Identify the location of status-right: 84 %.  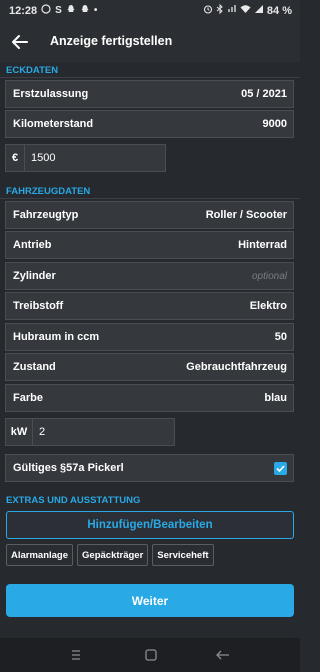
(247, 10).